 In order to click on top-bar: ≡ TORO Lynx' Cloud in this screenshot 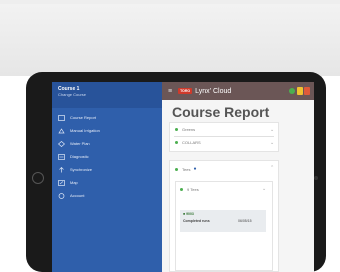, I will do `click(238, 91)`.